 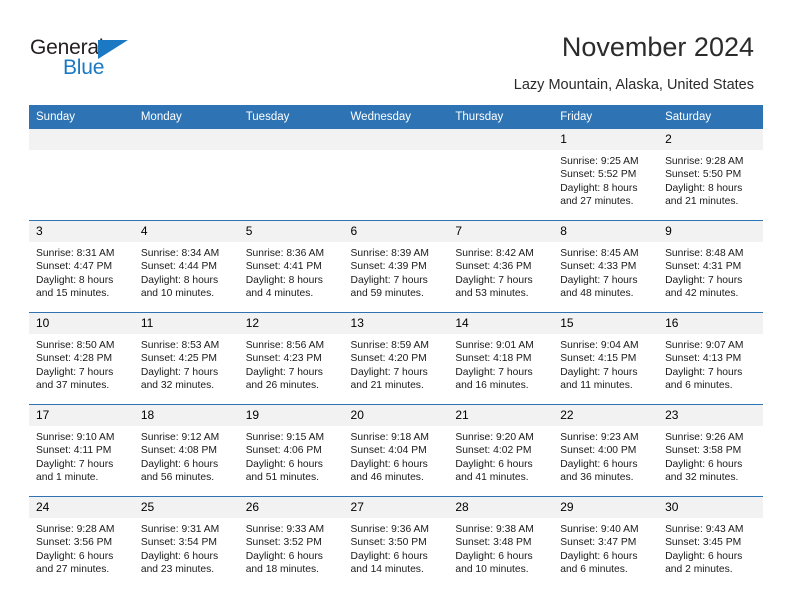 I want to click on day-number: 17, so click(x=81, y=415).